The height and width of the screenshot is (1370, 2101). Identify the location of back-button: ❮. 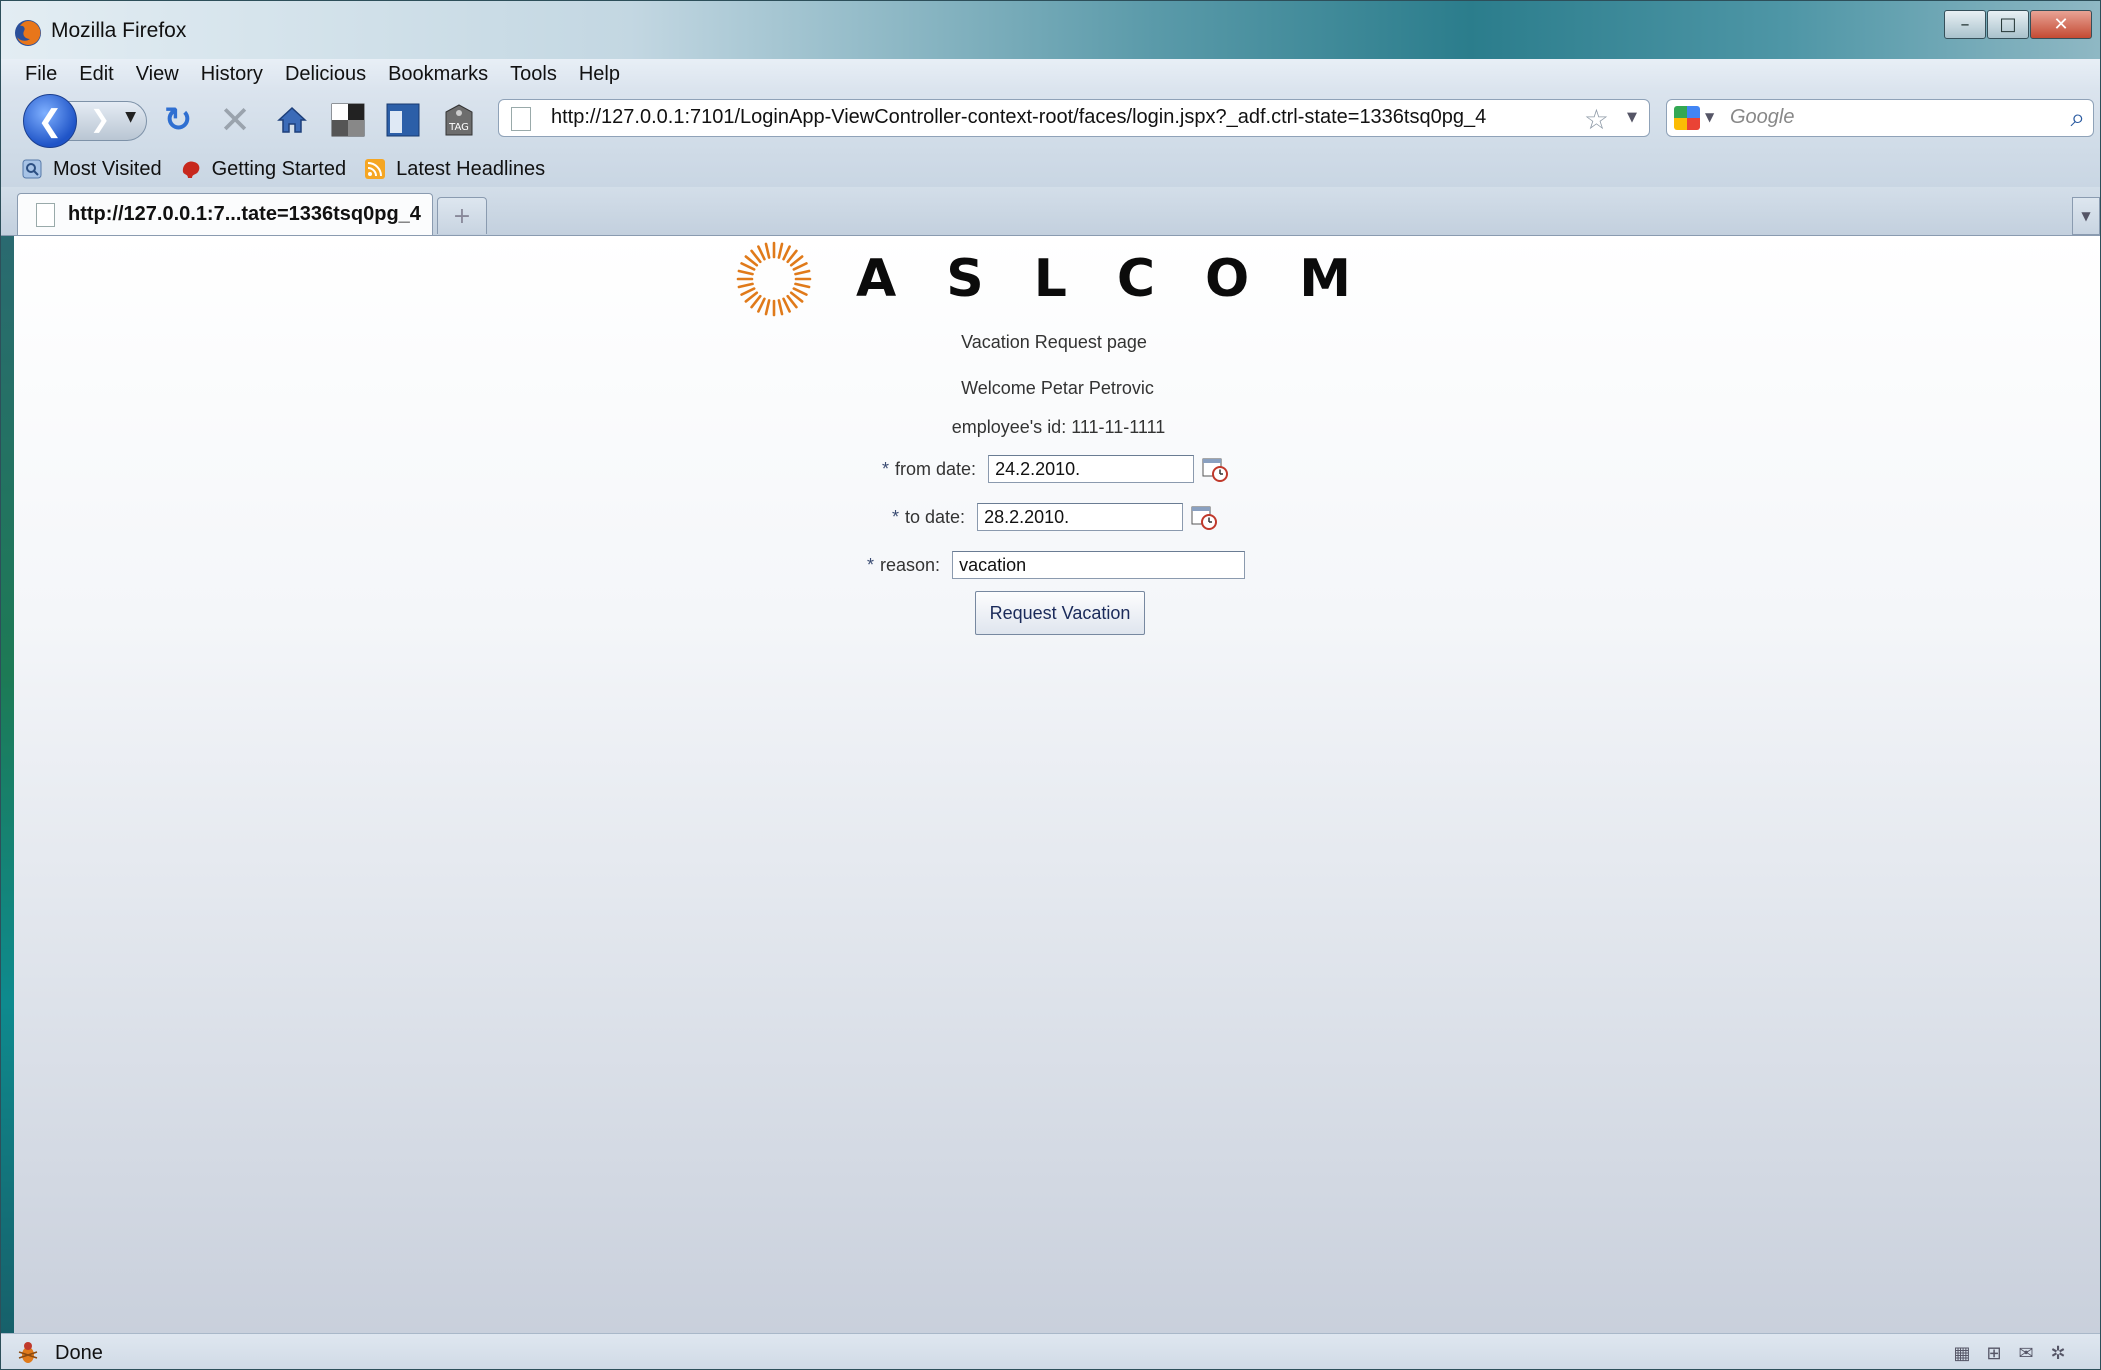
(50, 121).